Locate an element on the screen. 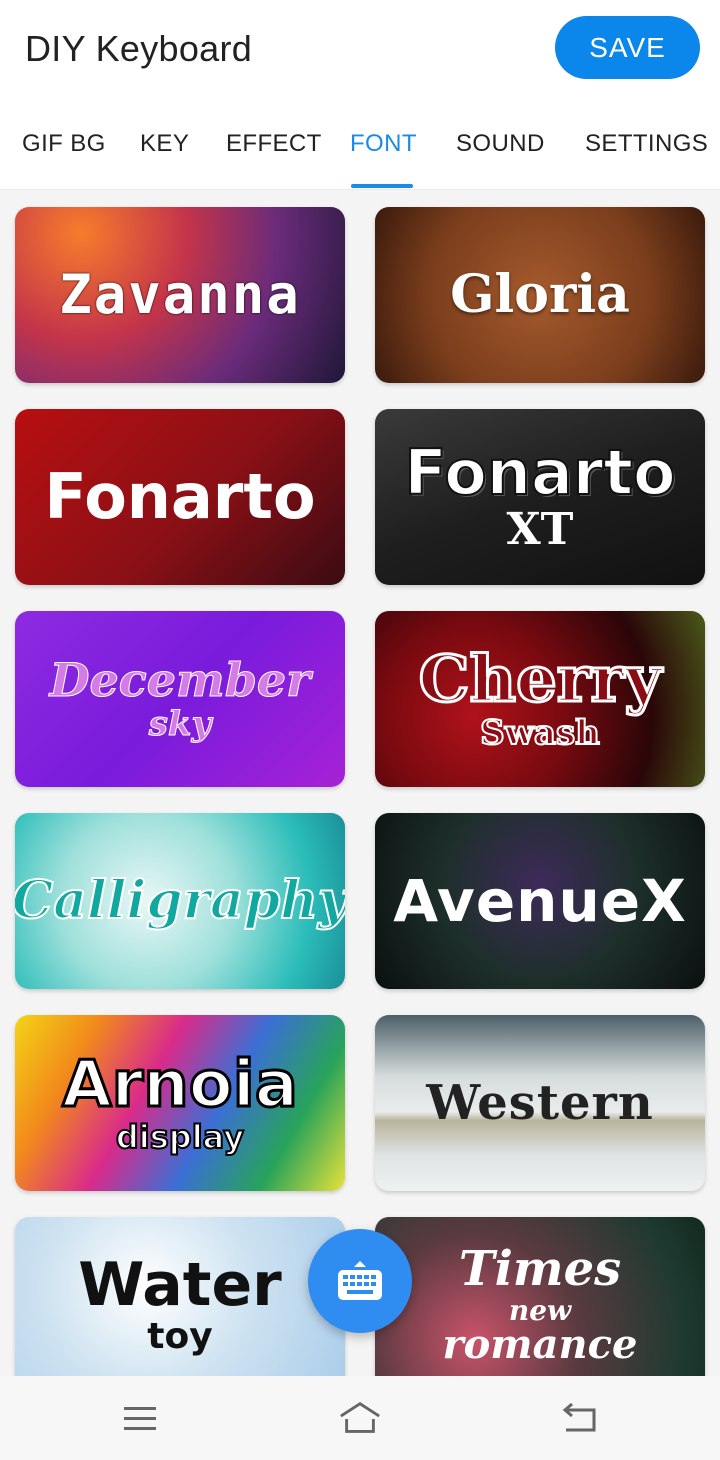  font-card-western: Western is located at coordinates (540, 1103).